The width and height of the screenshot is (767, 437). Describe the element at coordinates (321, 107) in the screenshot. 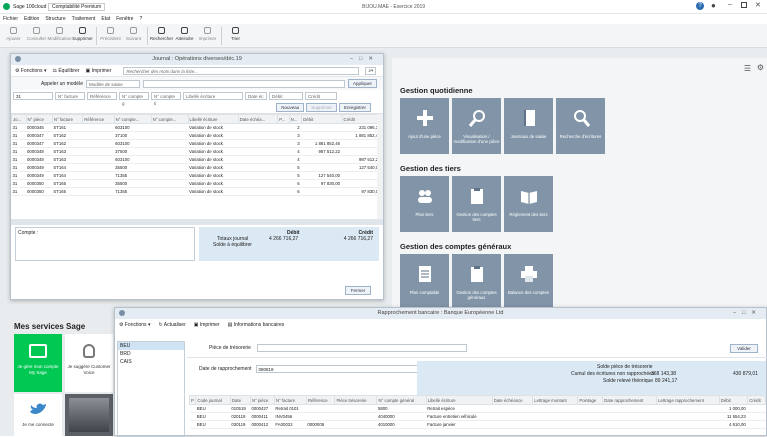

I see `delete-entry-button: Supprimer` at that location.